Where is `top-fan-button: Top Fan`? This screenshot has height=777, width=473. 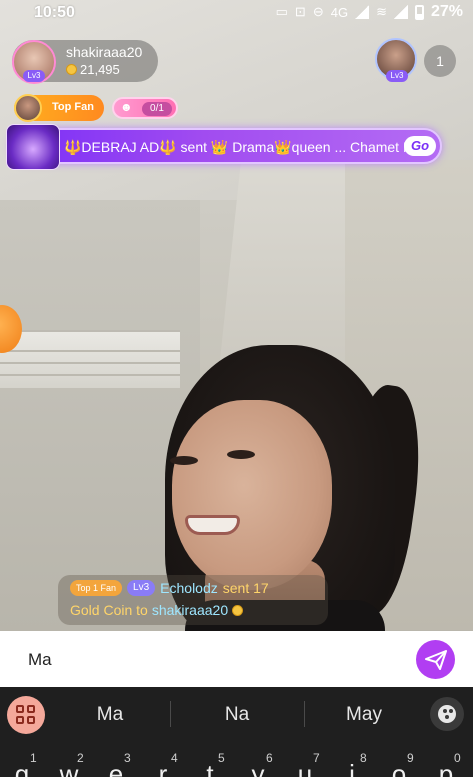 top-fan-button: Top Fan is located at coordinates (59, 108).